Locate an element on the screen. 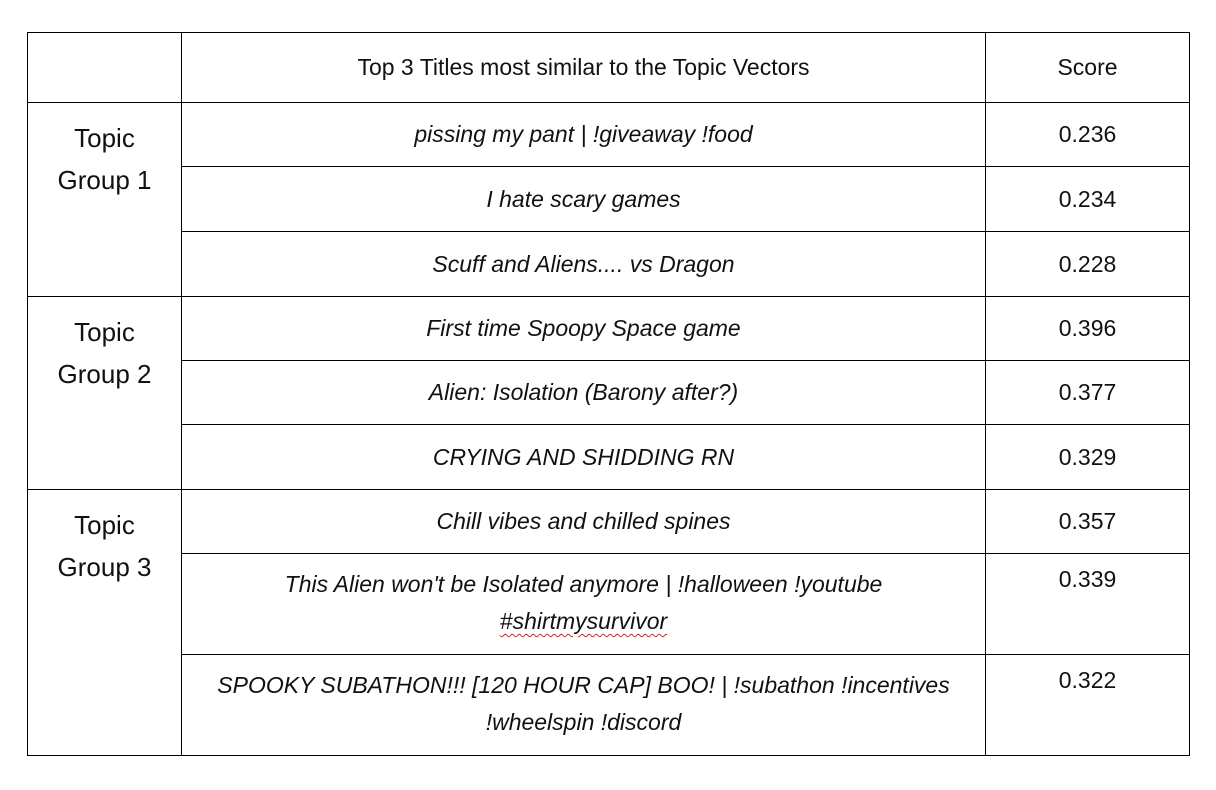 The image size is (1216, 790). score-cell: 0.357 is located at coordinates (1087, 521).